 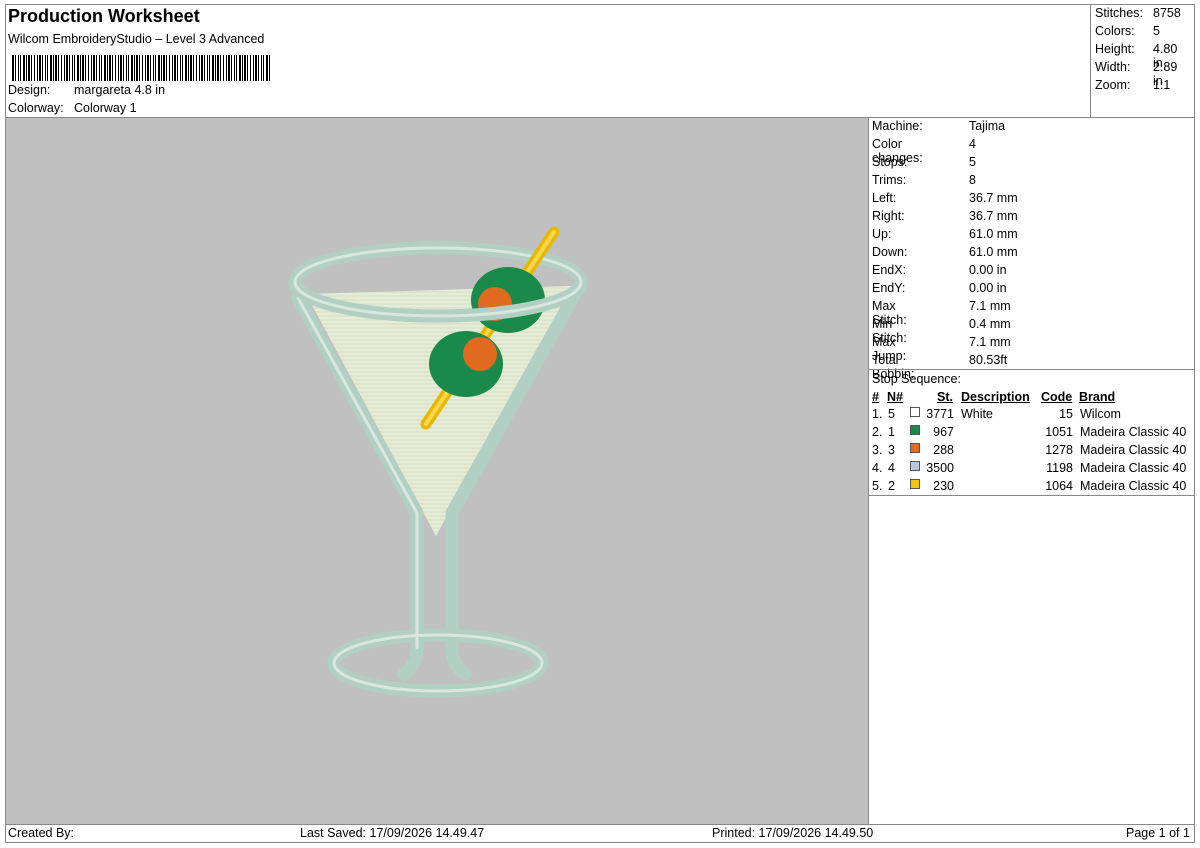 What do you see at coordinates (987, 126) in the screenshot?
I see `spec-value: Tajima` at bounding box center [987, 126].